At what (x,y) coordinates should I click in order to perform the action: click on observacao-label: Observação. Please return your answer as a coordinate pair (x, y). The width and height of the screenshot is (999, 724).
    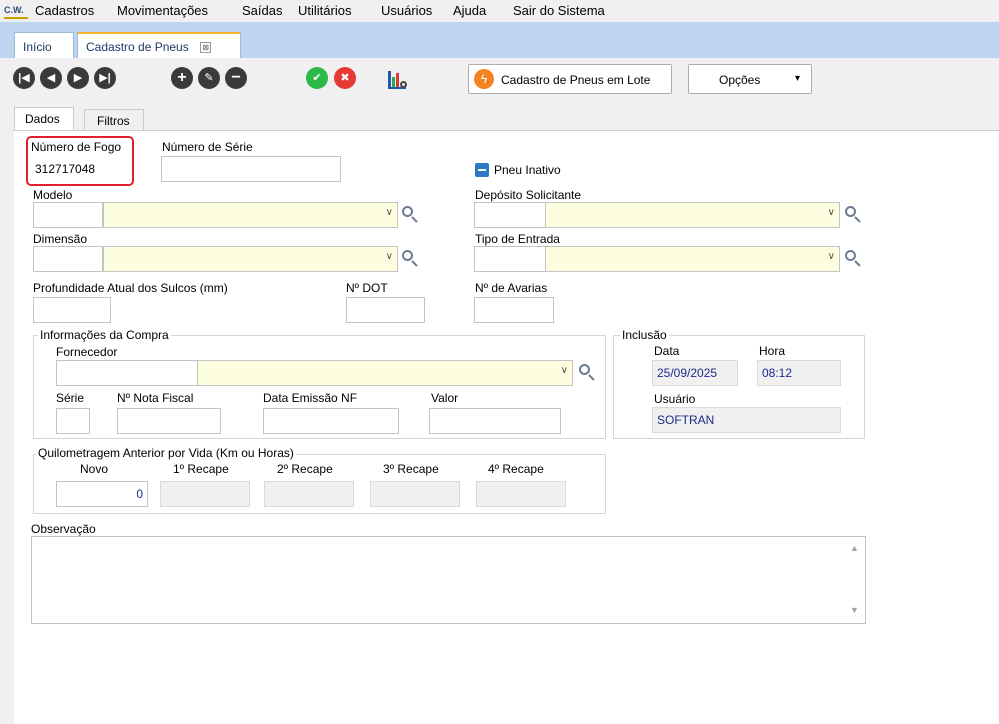
    Looking at the image, I should click on (63, 529).